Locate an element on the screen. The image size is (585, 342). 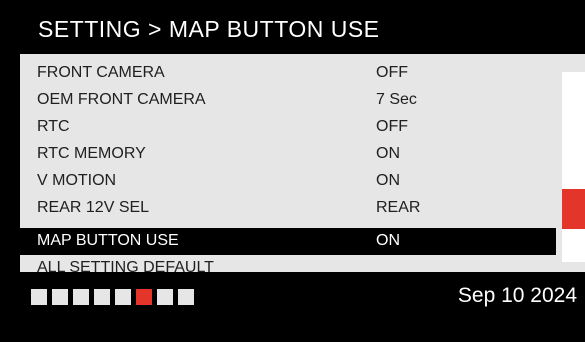
menu-item-value: REAR is located at coordinates (398, 207).